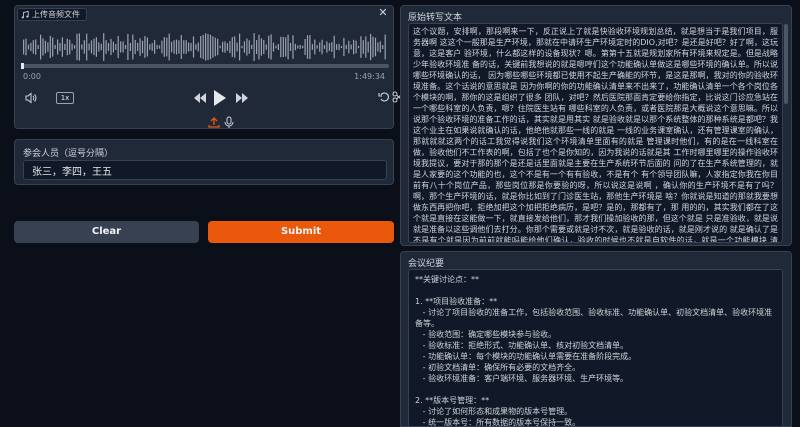  Describe the element at coordinates (22, 66) in the screenshot. I see `progress-thumb` at that location.